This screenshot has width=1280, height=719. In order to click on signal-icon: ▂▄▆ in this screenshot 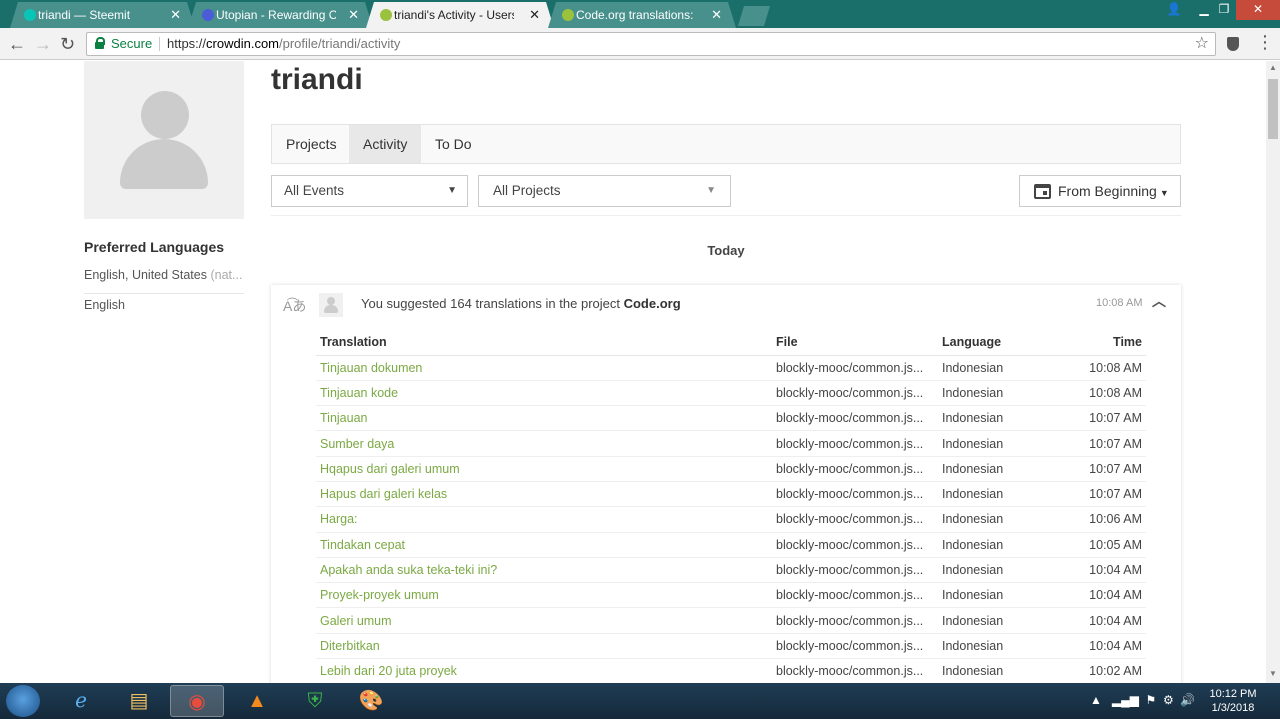, I will do `click(1125, 700)`.